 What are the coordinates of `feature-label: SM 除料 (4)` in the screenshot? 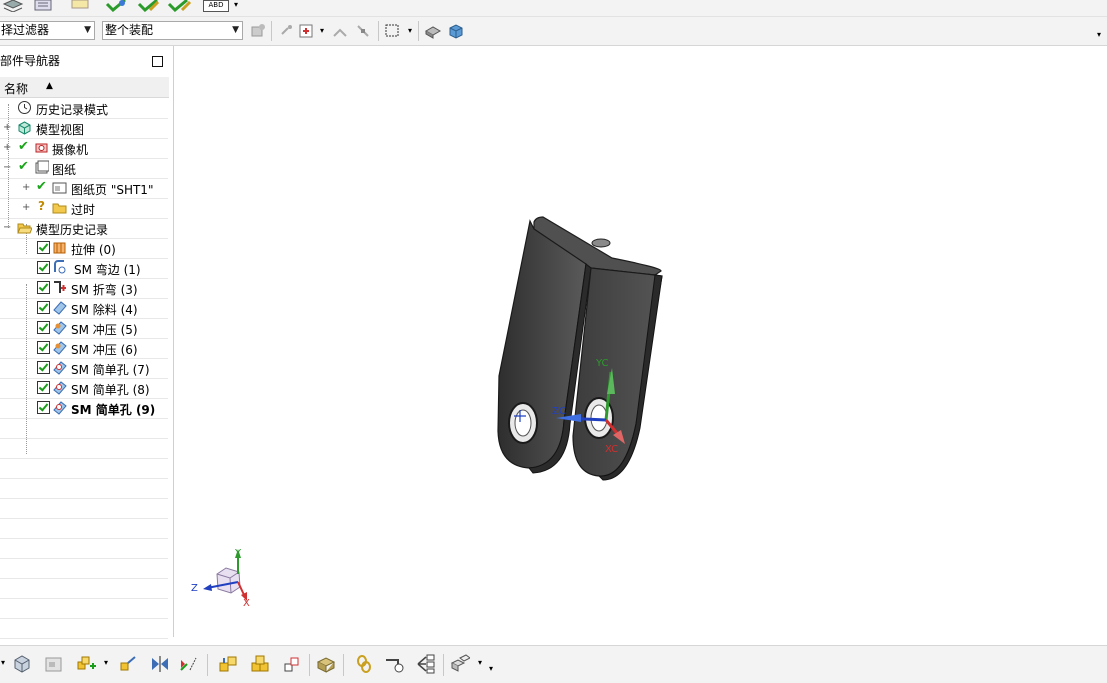 It's located at (104, 310).